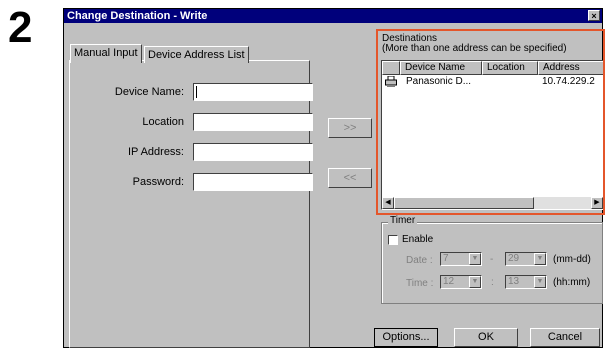  What do you see at coordinates (486, 337) in the screenshot?
I see `ok-button: OK` at bounding box center [486, 337].